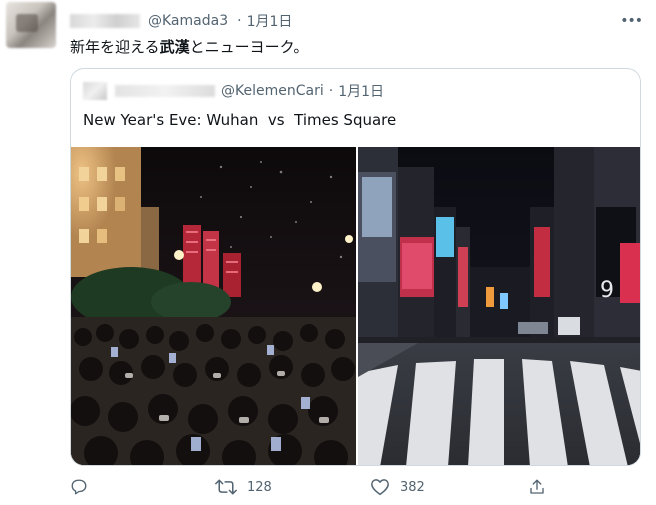 The width and height of the screenshot is (656, 505). Describe the element at coordinates (240, 120) in the screenshot. I see `quoted-tweet-text: New Year's Eve: Wuhan vs Times Square` at that location.